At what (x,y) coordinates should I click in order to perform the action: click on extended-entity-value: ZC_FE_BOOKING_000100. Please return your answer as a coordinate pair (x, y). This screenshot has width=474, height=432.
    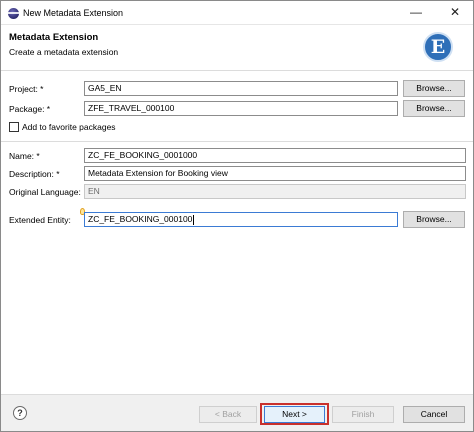
    Looking at the image, I should click on (140, 219).